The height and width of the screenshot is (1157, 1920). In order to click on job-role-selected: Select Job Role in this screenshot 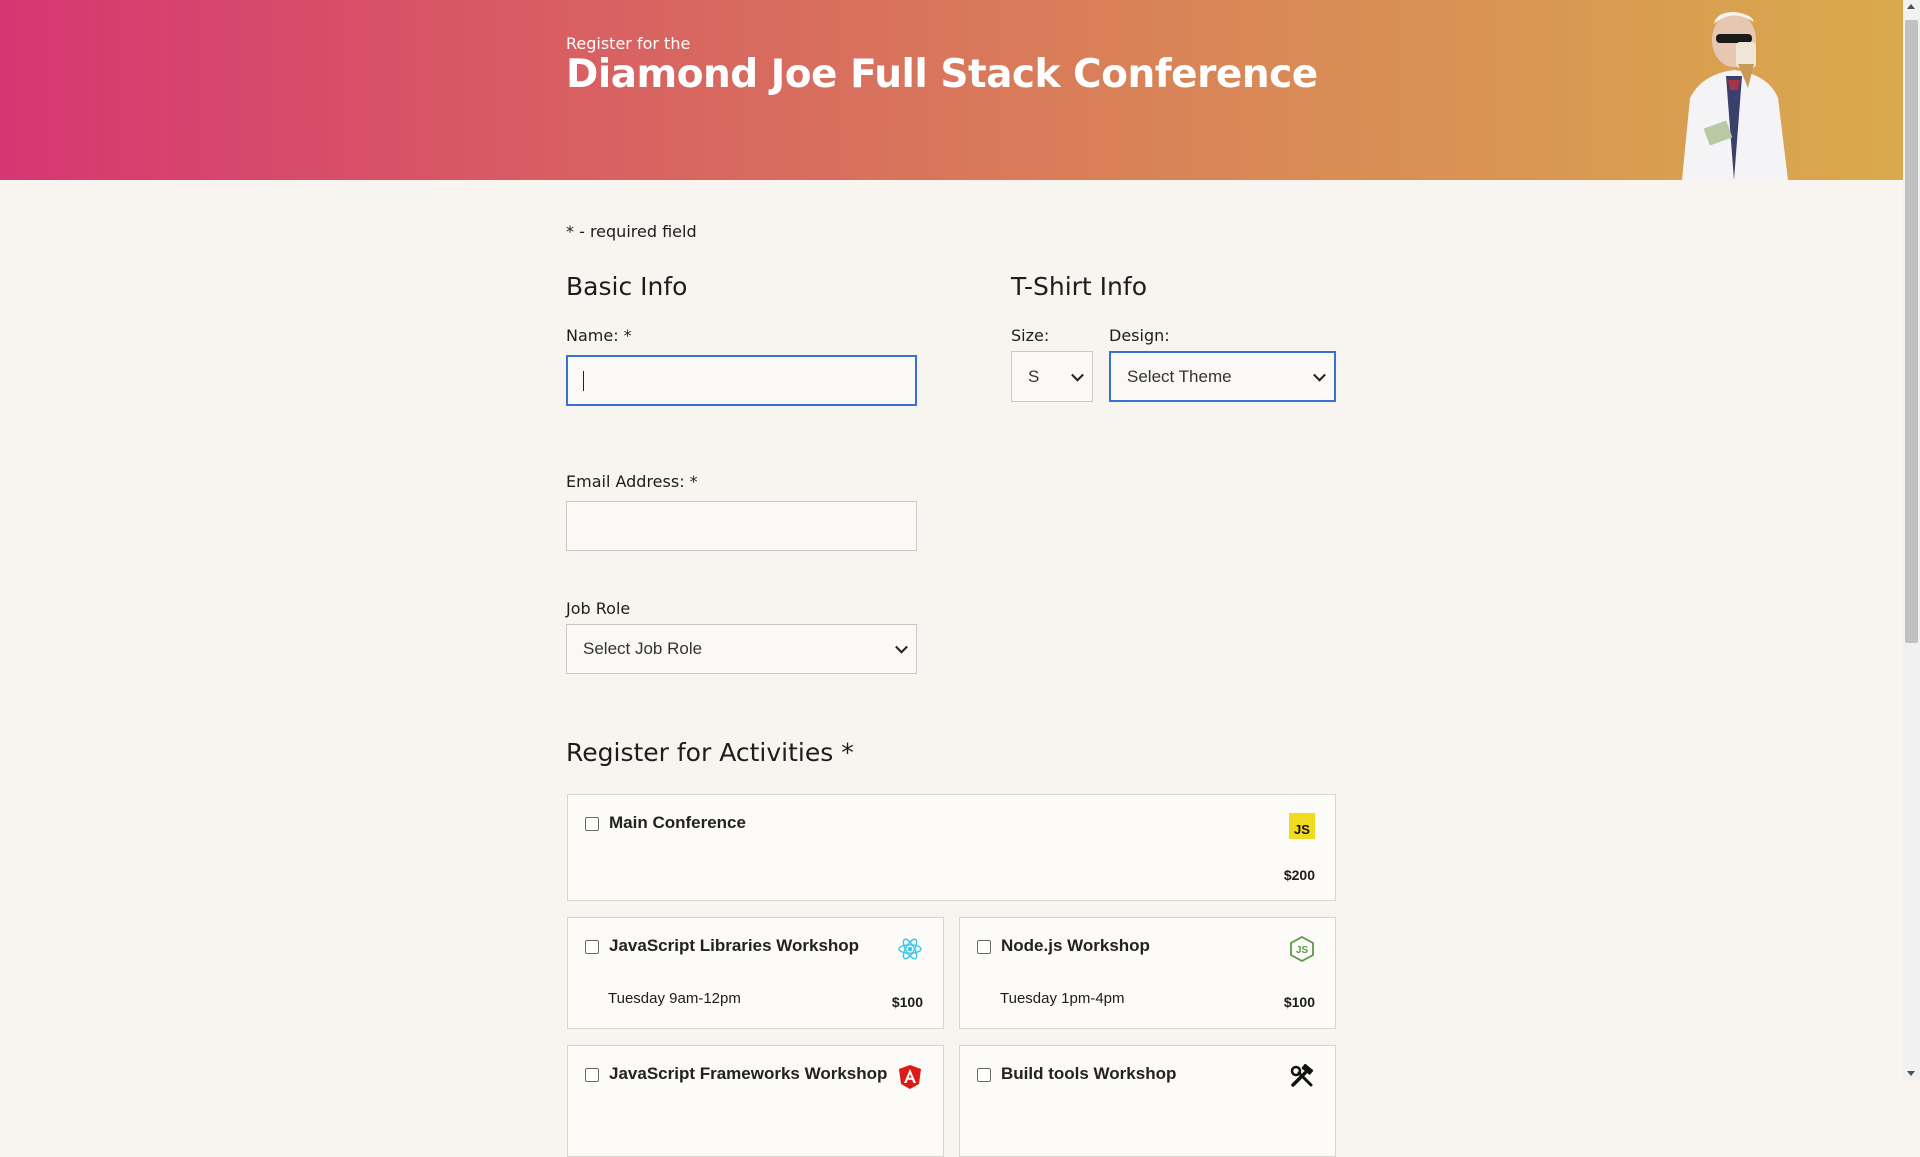, I will do `click(643, 648)`.